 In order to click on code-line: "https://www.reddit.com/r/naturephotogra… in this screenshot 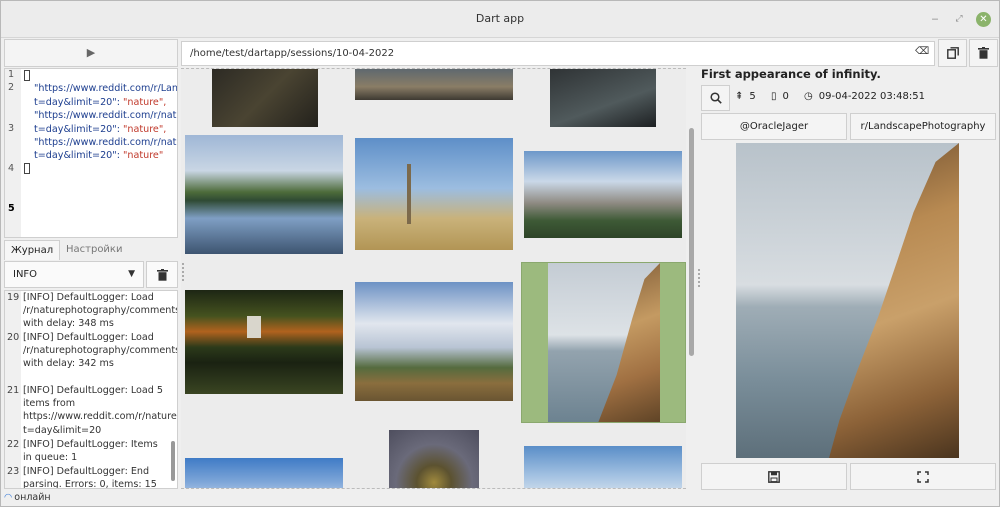, I will do `click(105, 122)`.